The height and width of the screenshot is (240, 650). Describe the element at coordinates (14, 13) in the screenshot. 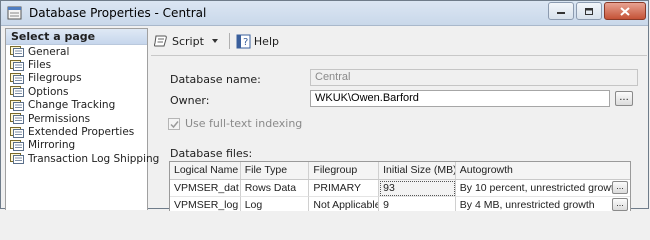

I see `database-icon` at that location.